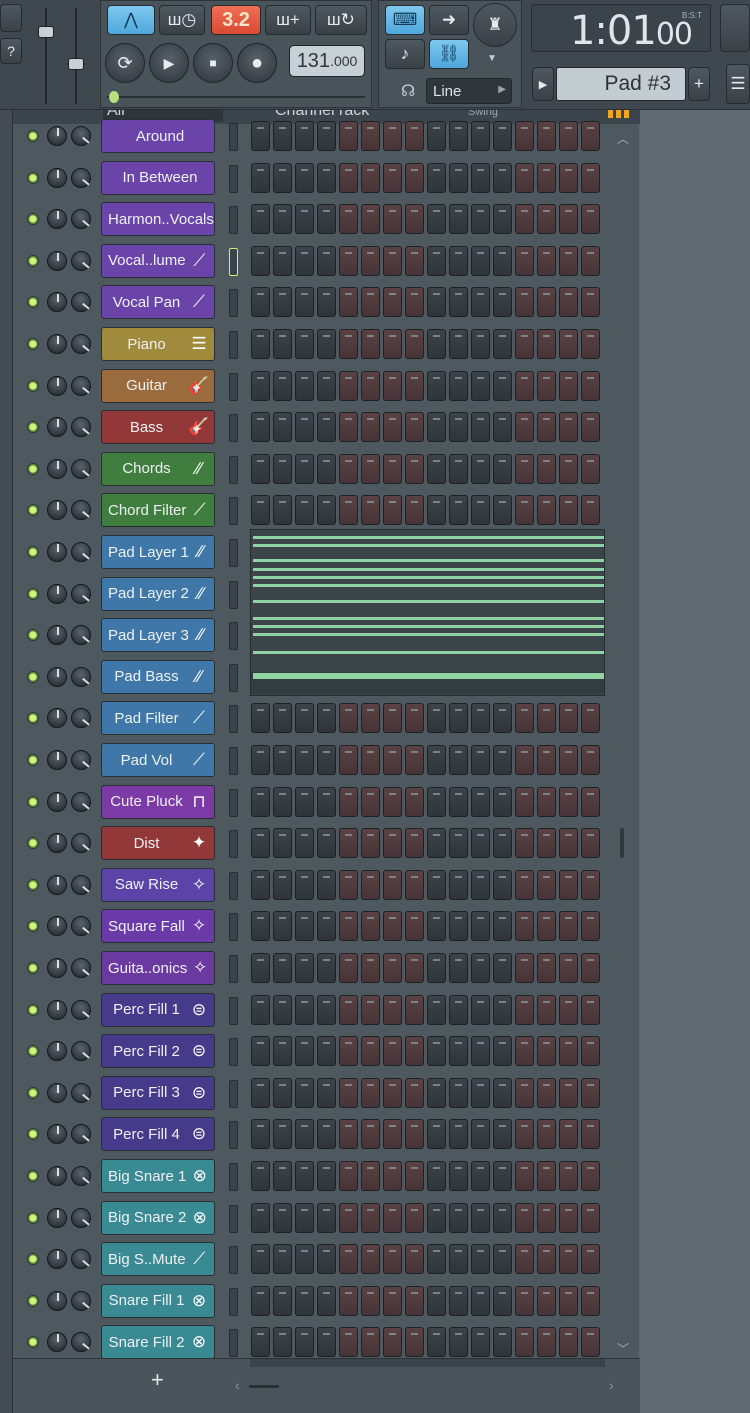  What do you see at coordinates (158, 510) in the screenshot?
I see `channel-button: Chord Filter ⟋` at bounding box center [158, 510].